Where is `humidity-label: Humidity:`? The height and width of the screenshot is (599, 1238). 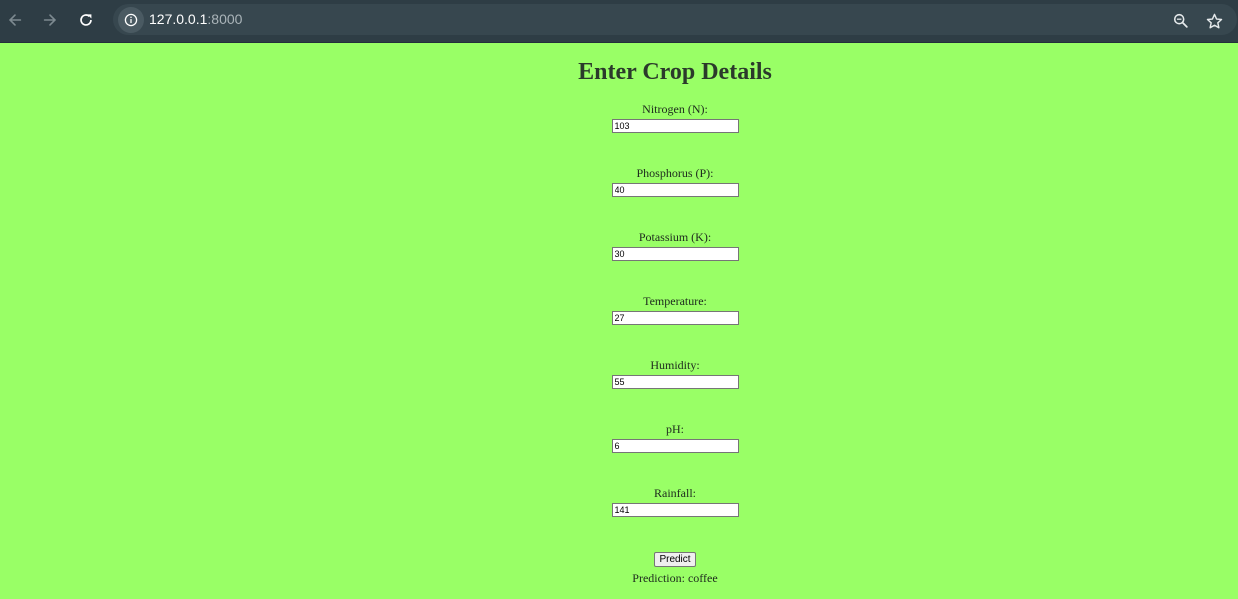
humidity-label: Humidity: is located at coordinates (675, 365).